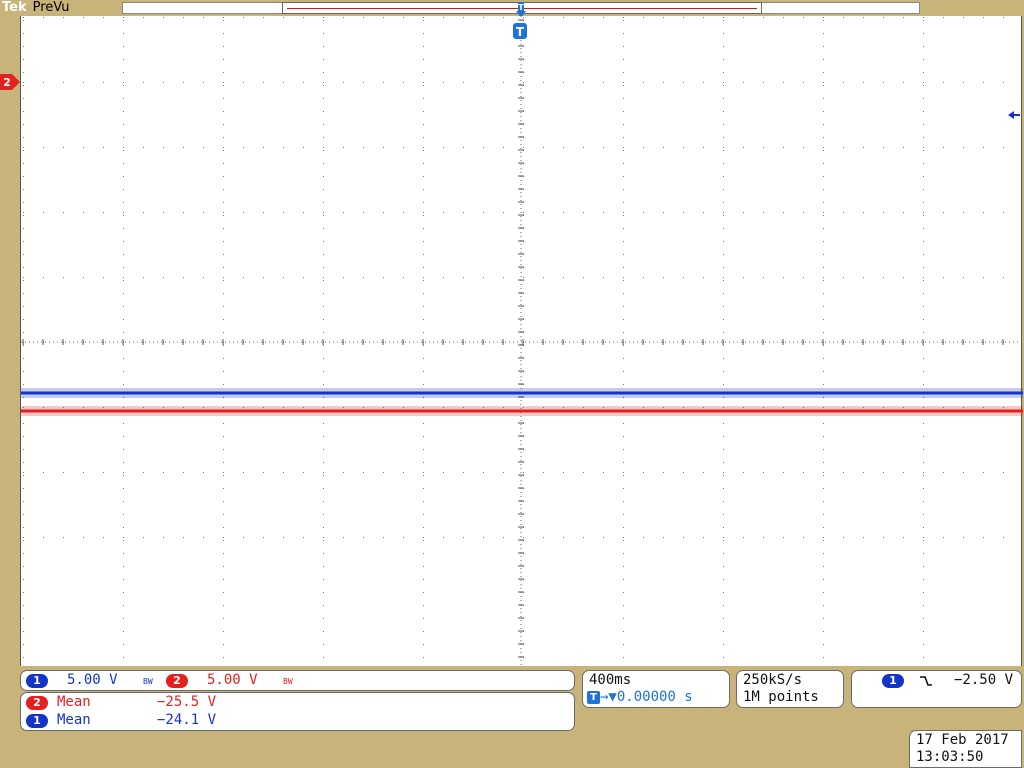 Image resolution: width=1024 pixels, height=768 pixels. I want to click on channel-2-bandwidth-limit: BW, so click(288, 681).